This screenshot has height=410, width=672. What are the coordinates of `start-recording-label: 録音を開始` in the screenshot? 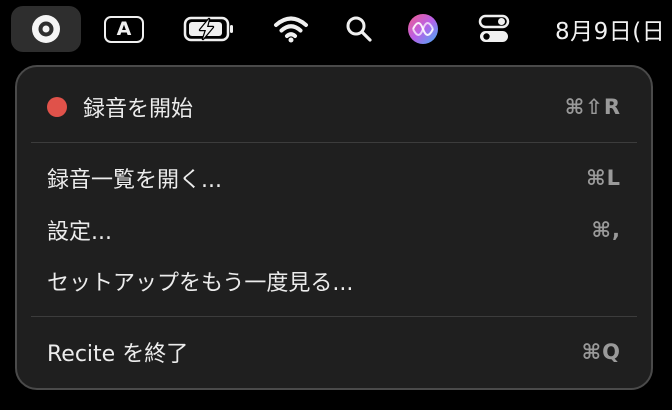 It's located at (138, 109).